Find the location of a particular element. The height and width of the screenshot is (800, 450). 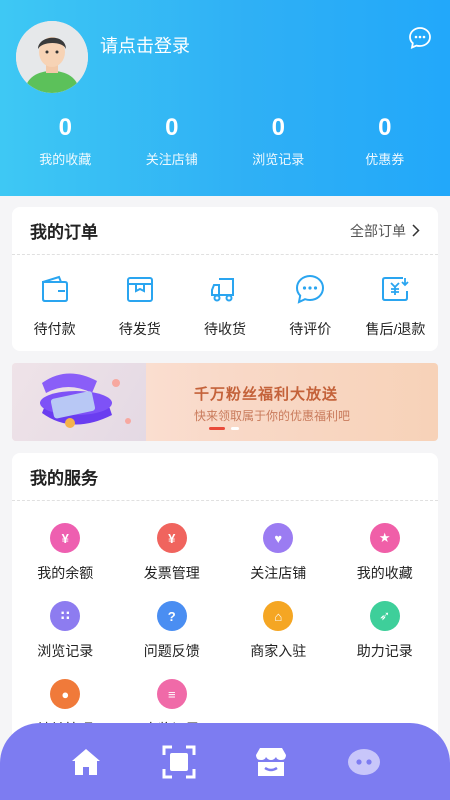

stat-label: 关注店铺 is located at coordinates (171, 159).